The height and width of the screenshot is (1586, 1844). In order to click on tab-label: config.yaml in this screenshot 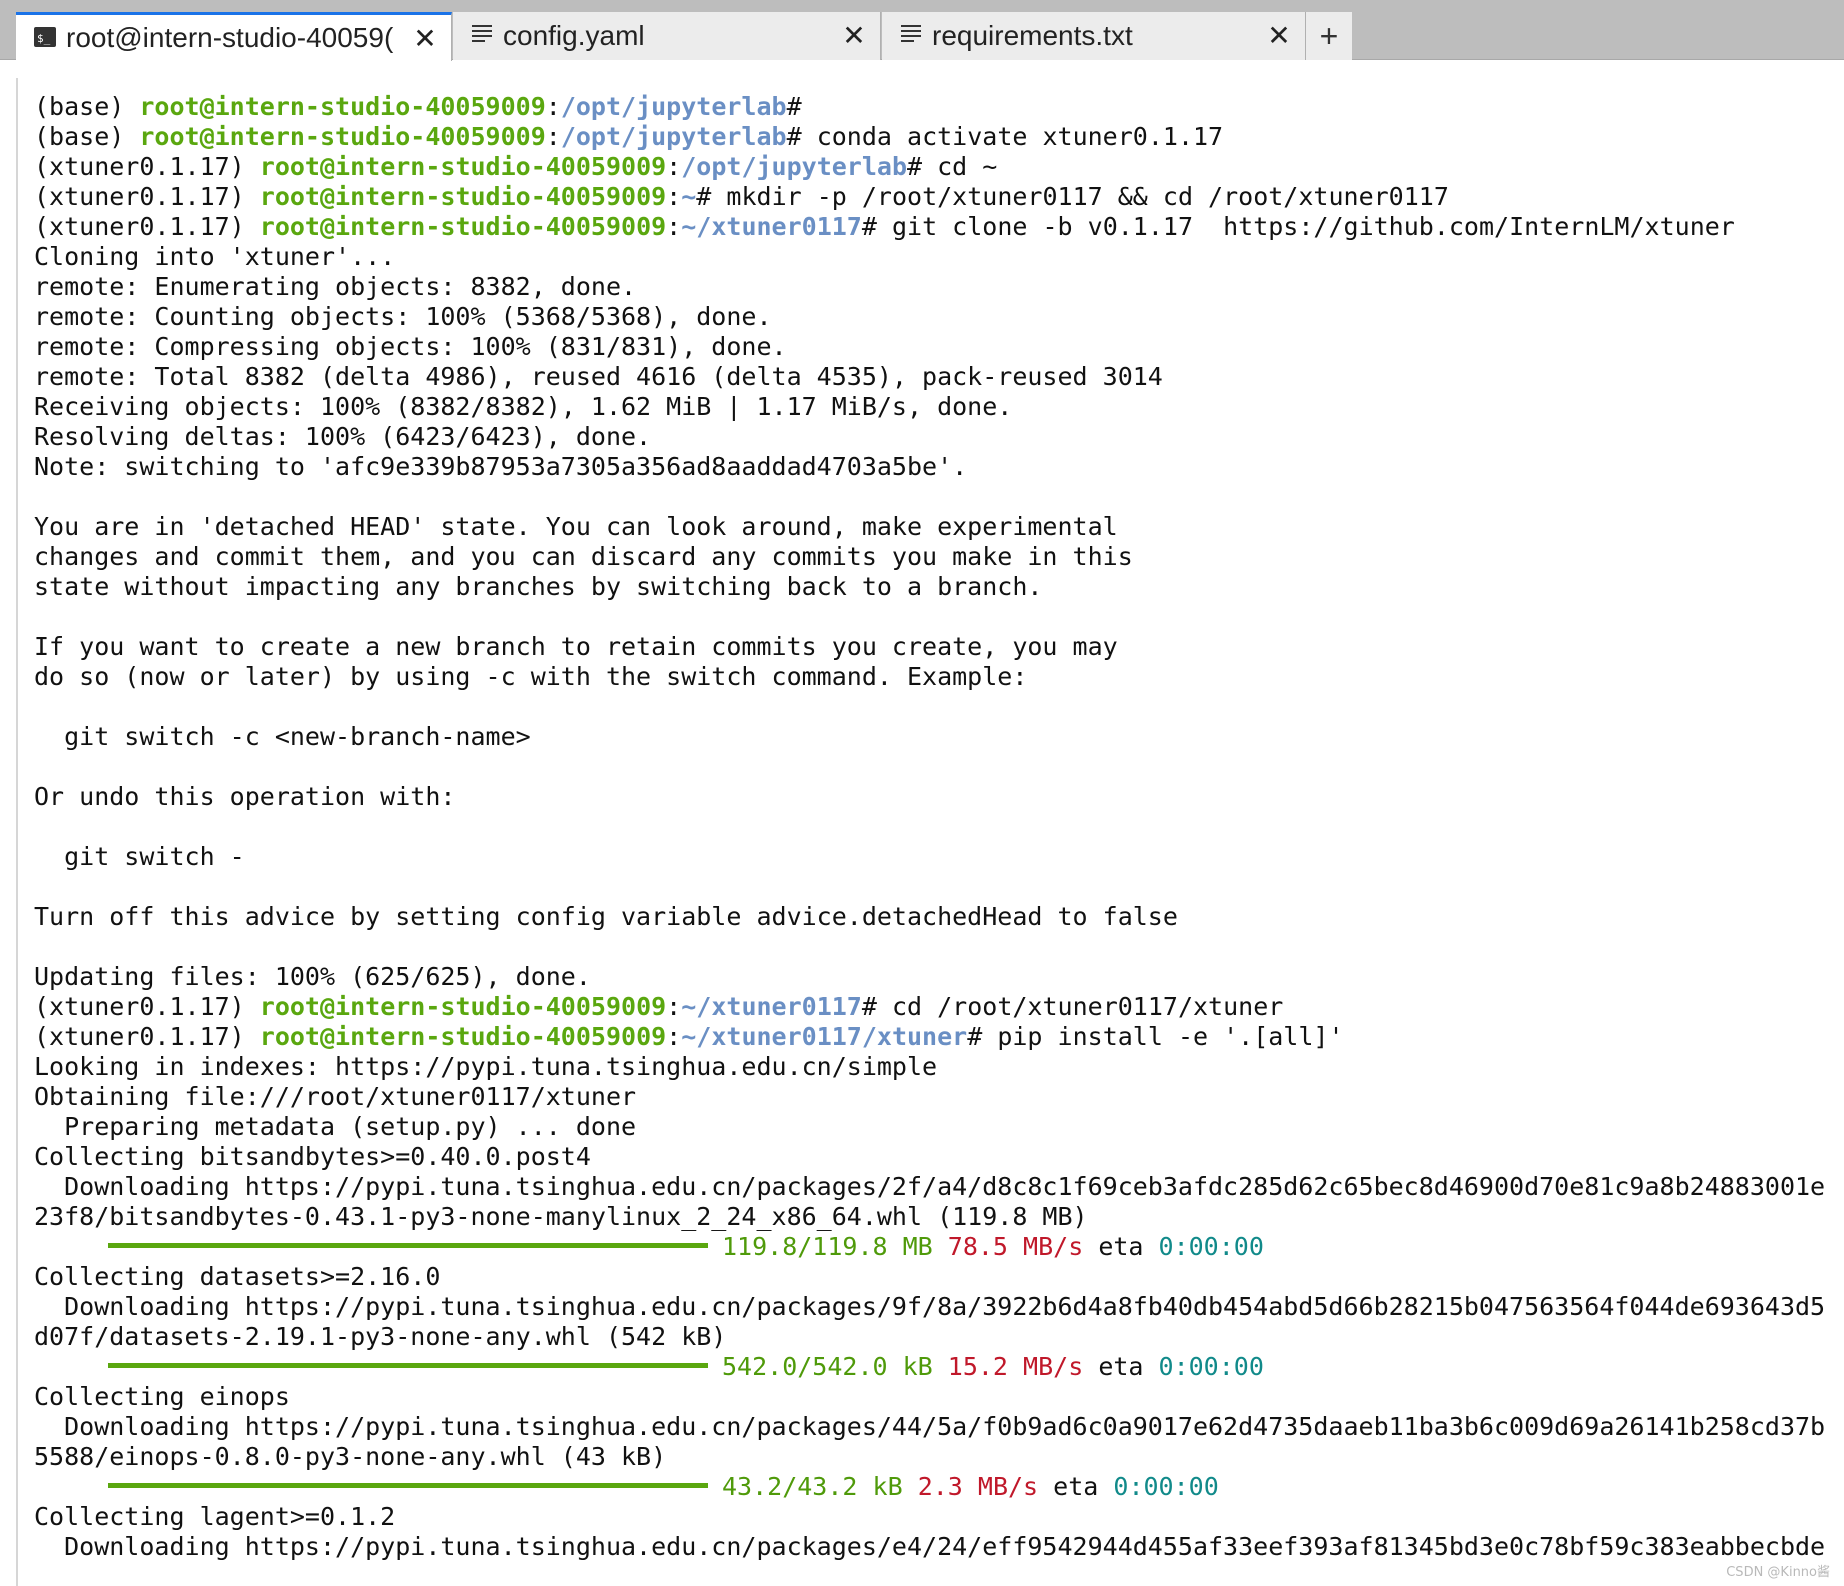, I will do `click(574, 35)`.